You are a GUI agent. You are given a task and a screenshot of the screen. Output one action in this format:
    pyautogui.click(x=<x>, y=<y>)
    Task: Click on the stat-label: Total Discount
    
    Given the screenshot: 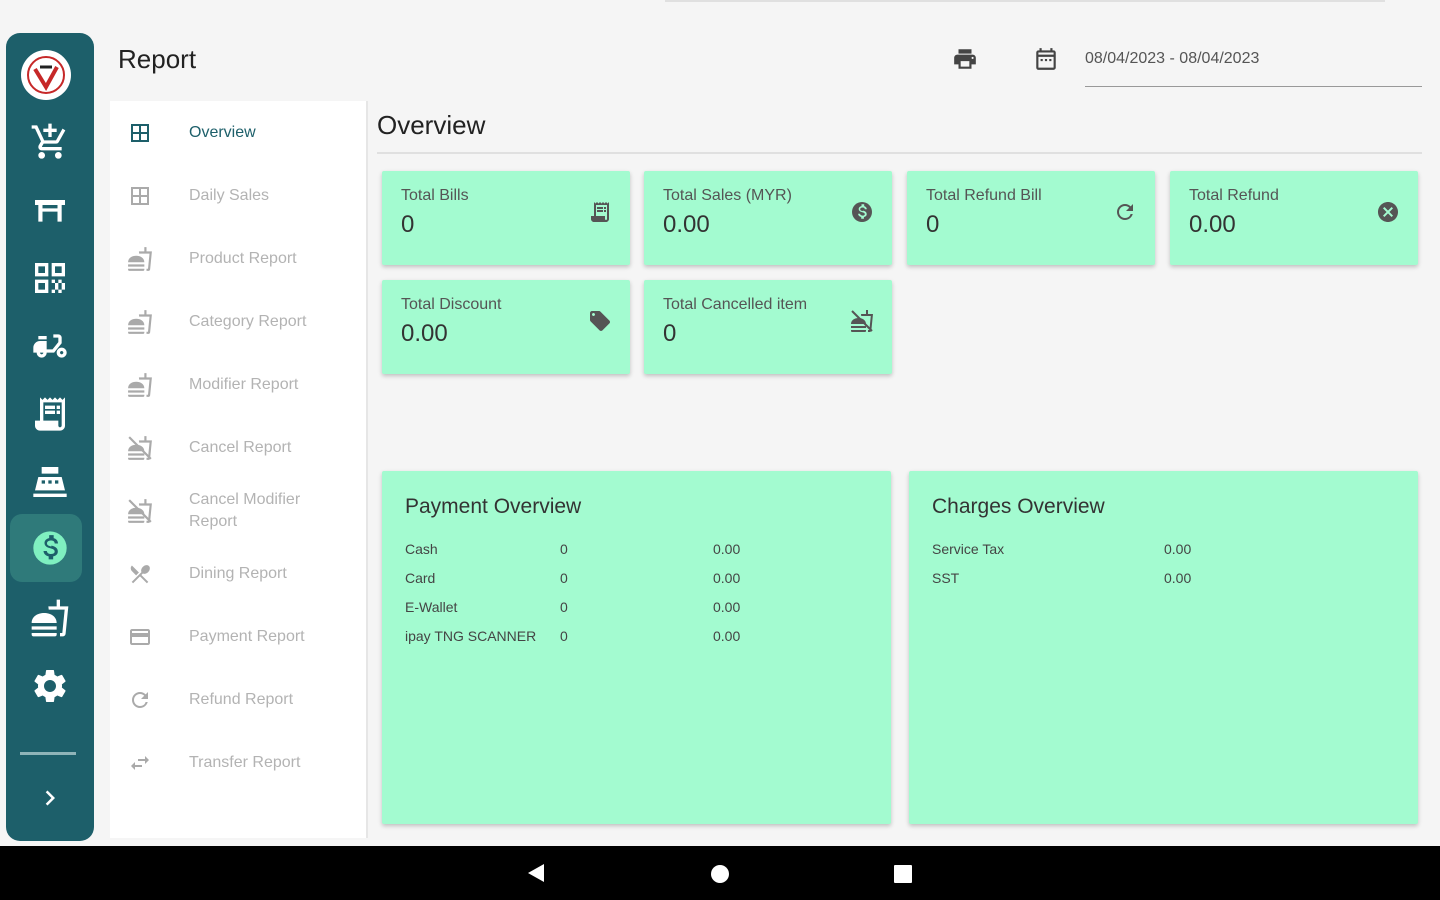 What is the action you would take?
    pyautogui.click(x=451, y=304)
    